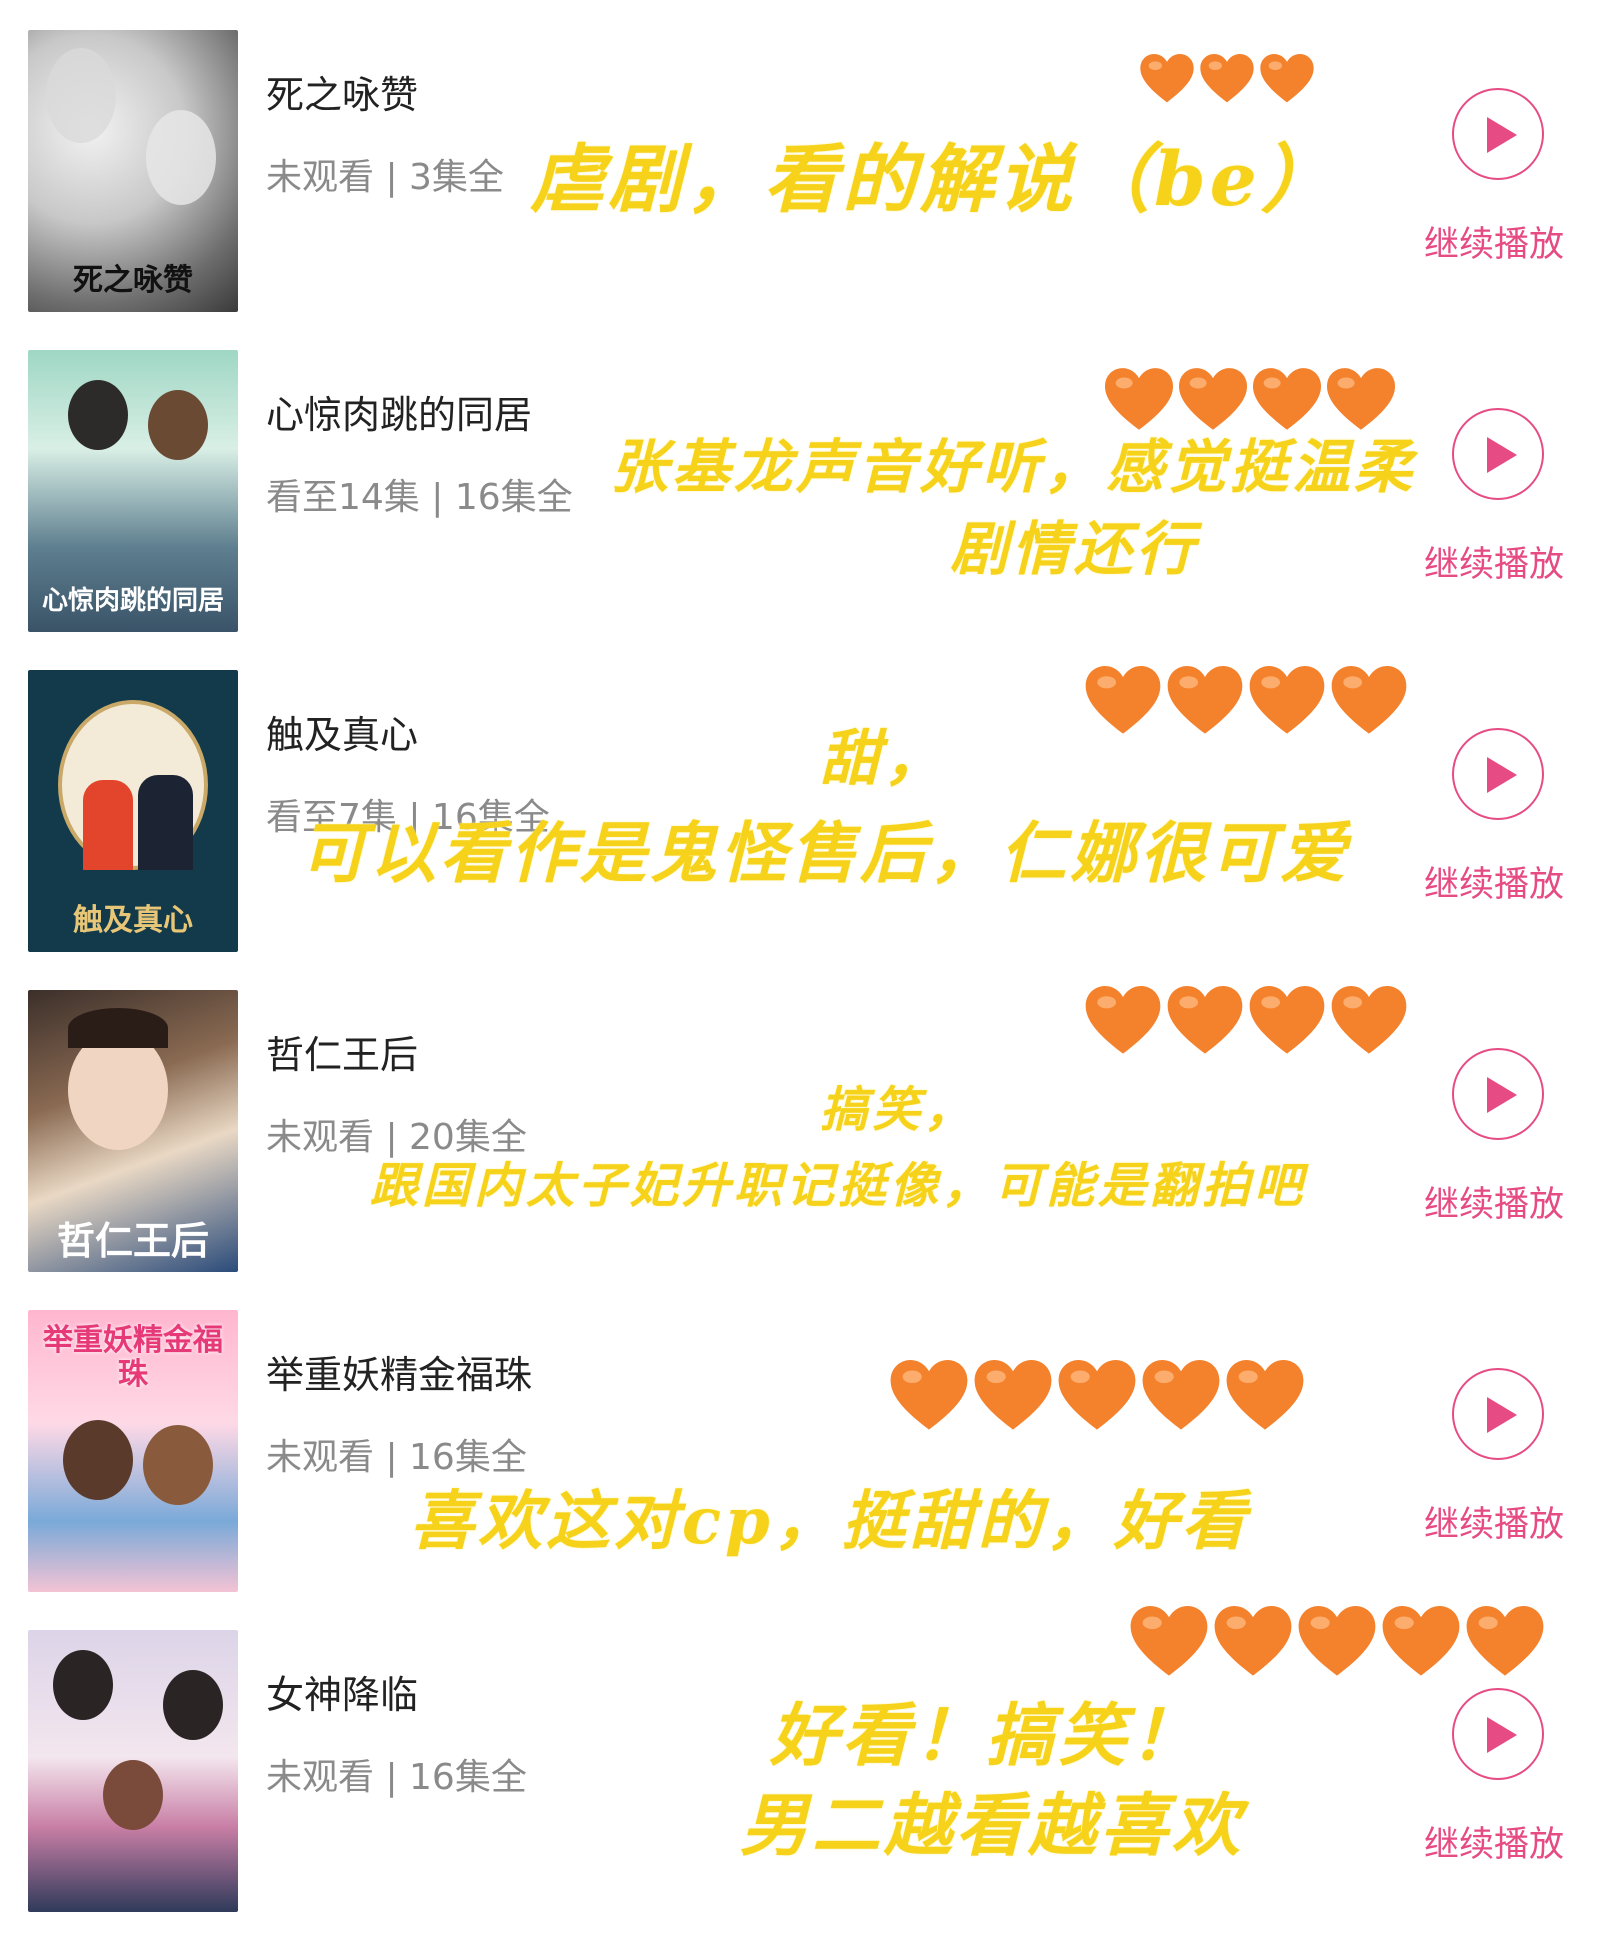  Describe the element at coordinates (385, 177) in the screenshot. I see `watch-progress: 未观看 | 3集全` at that location.